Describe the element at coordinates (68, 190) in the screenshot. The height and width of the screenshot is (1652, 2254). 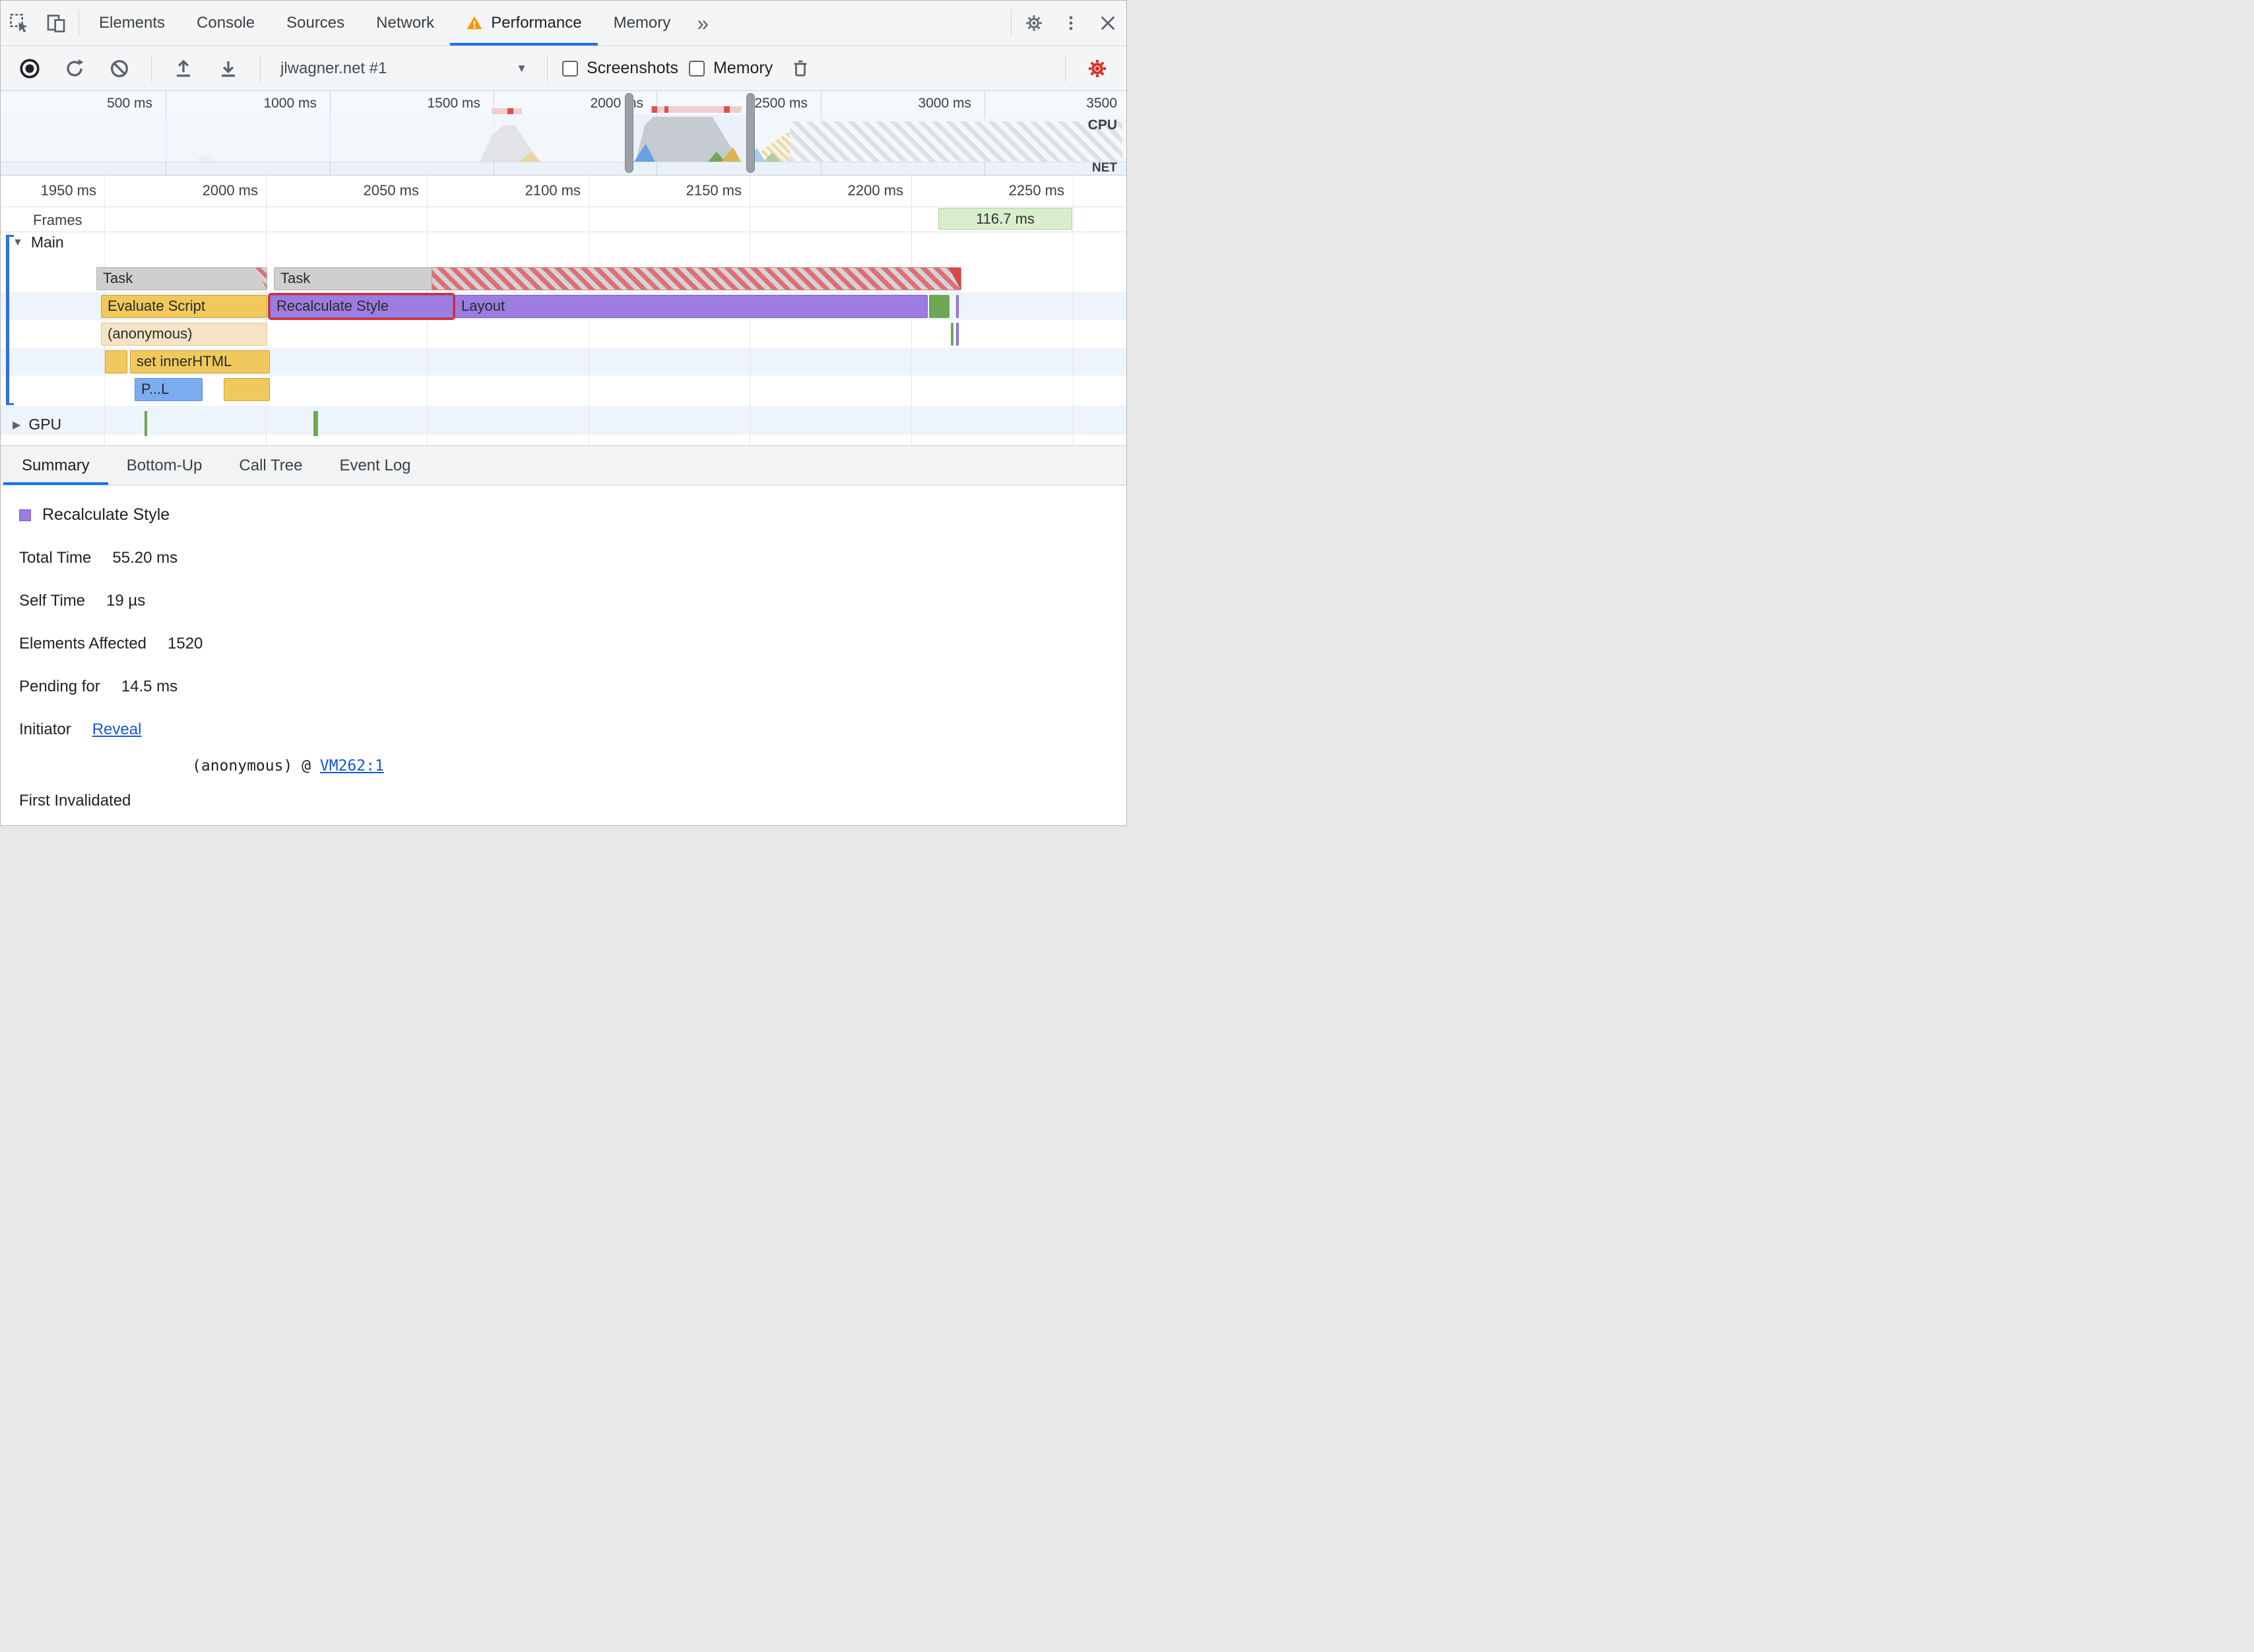
I see `ruler-tick: 1950 ms` at that location.